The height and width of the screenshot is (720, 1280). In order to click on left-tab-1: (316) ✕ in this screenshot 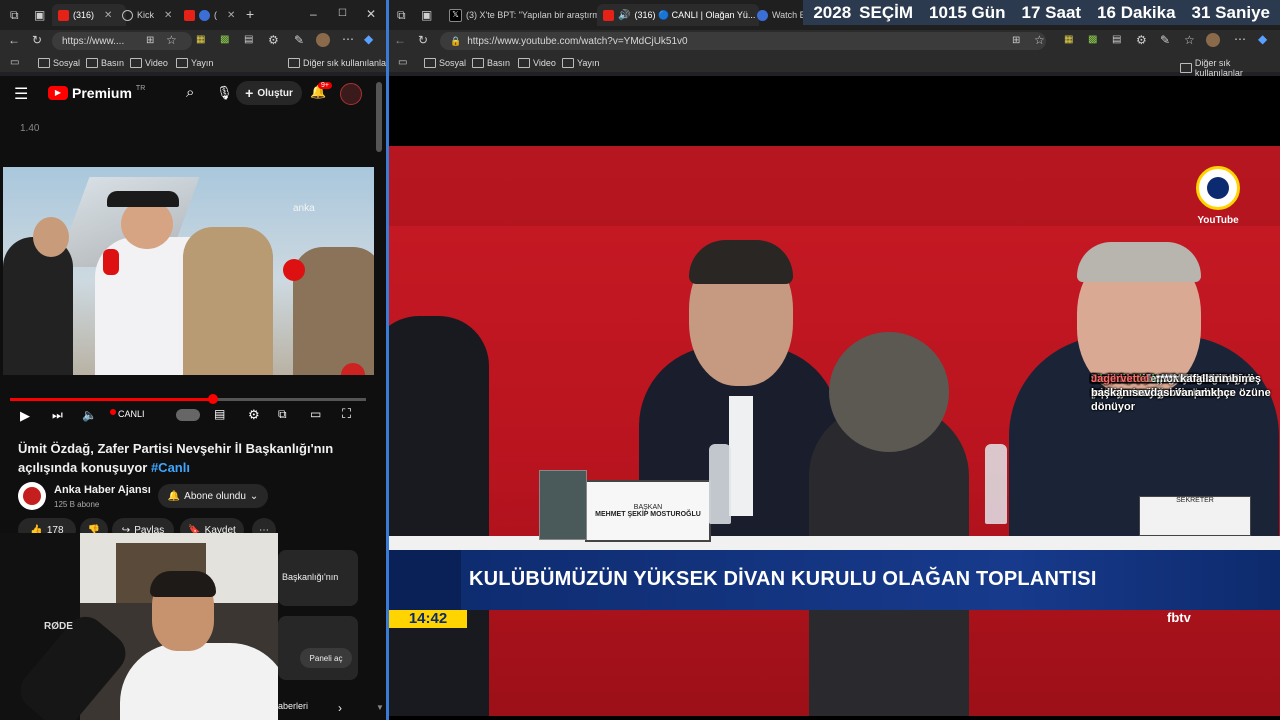, I will do `click(89, 15)`.